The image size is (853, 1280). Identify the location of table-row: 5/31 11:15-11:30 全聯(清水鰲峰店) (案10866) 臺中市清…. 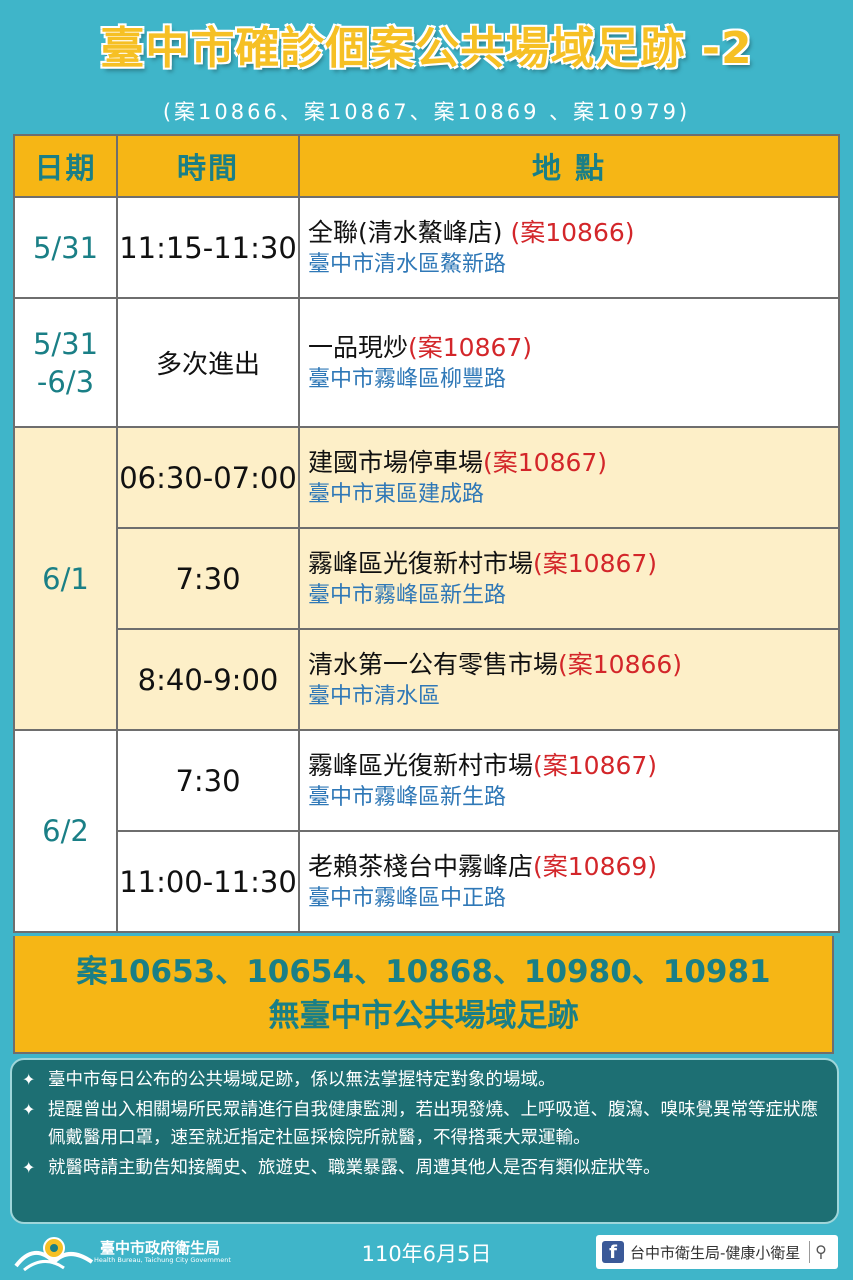
(426, 247).